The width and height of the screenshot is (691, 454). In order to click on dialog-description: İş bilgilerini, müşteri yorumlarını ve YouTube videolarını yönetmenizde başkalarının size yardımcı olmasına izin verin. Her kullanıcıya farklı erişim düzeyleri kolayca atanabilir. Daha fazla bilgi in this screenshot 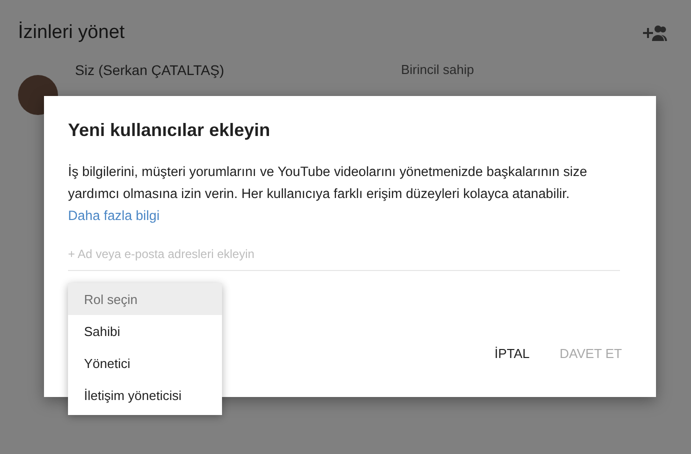, I will do `click(328, 194)`.